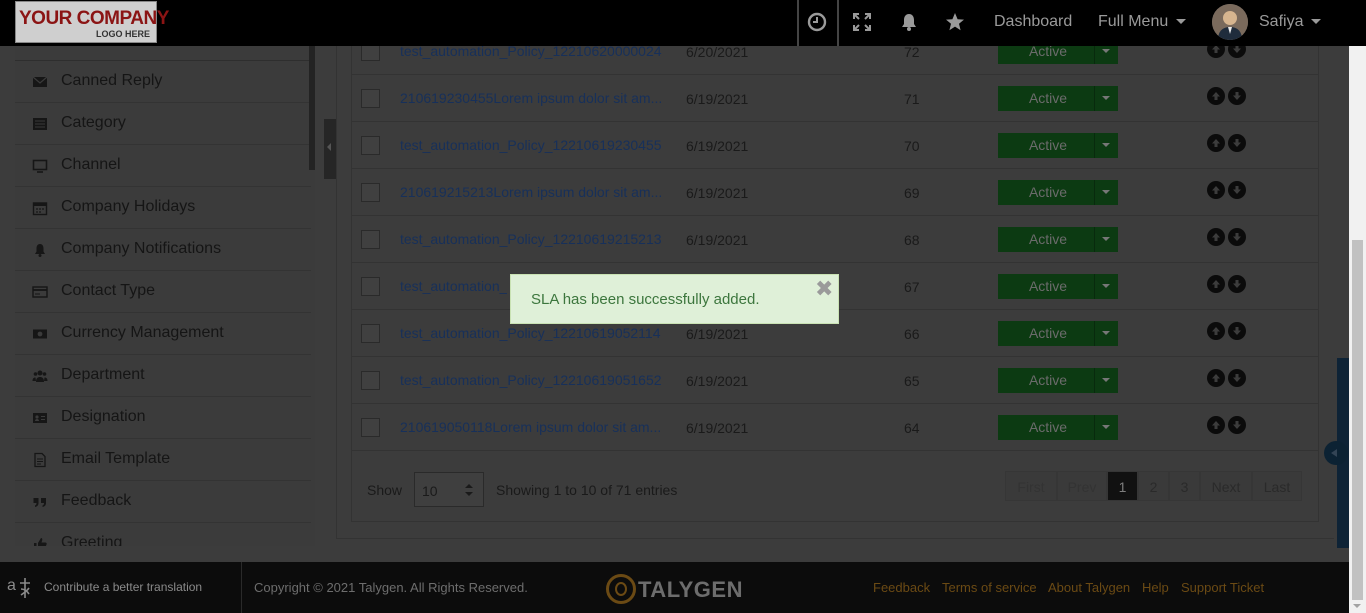 This screenshot has width=1366, height=613. Describe the element at coordinates (163, 502) in the screenshot. I see `sidebar-item-feedback: Feedback` at that location.